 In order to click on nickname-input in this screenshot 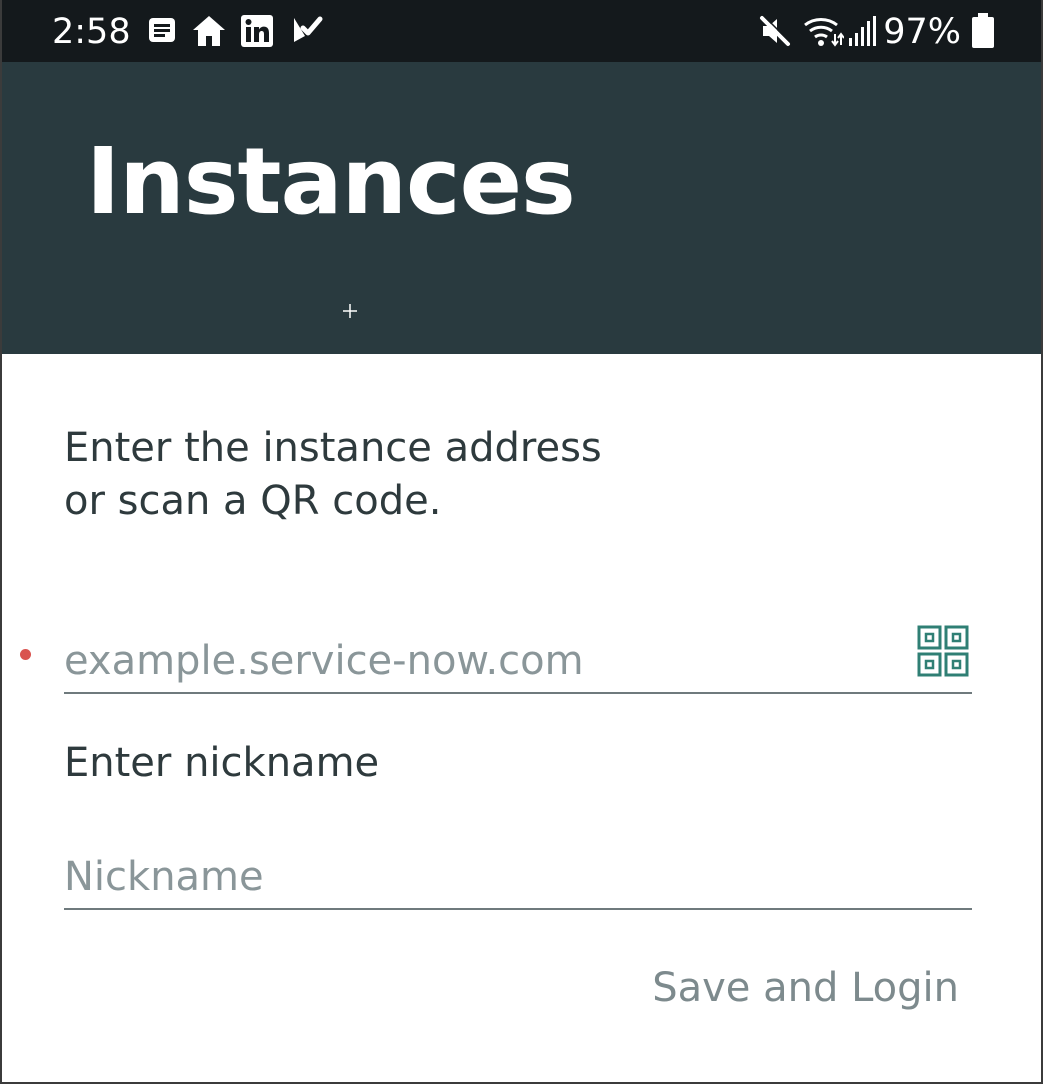, I will do `click(474, 877)`.